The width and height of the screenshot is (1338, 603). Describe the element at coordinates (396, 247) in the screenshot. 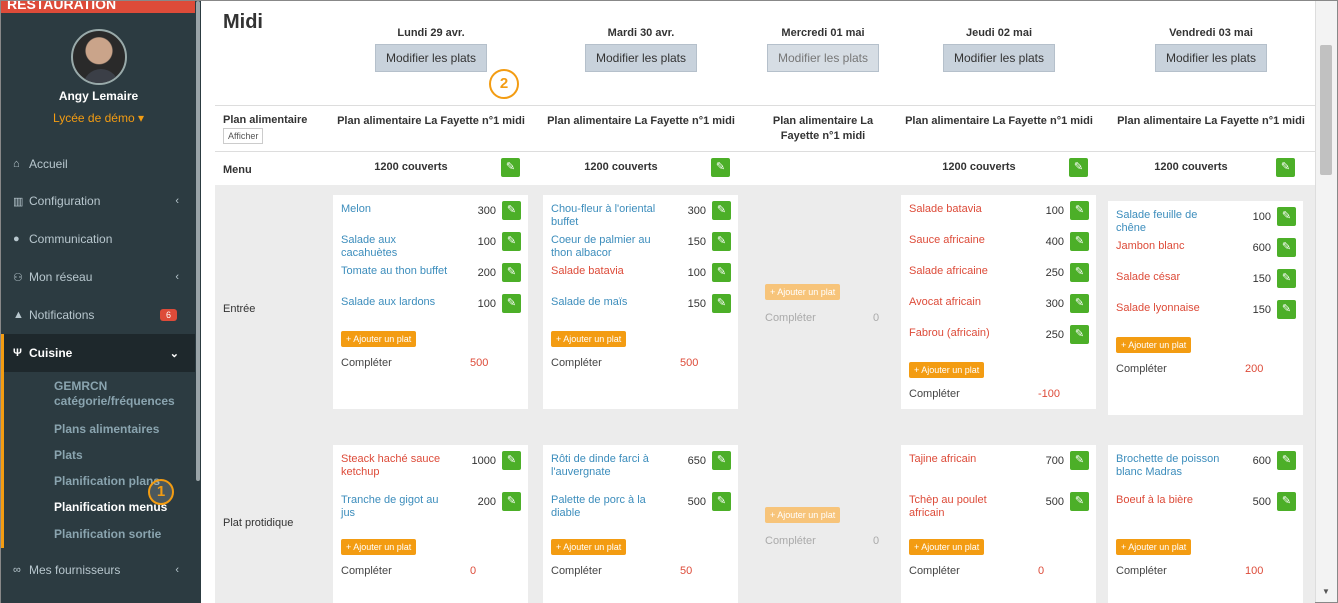

I see `dish-link: Salade aux cacahuètes` at that location.